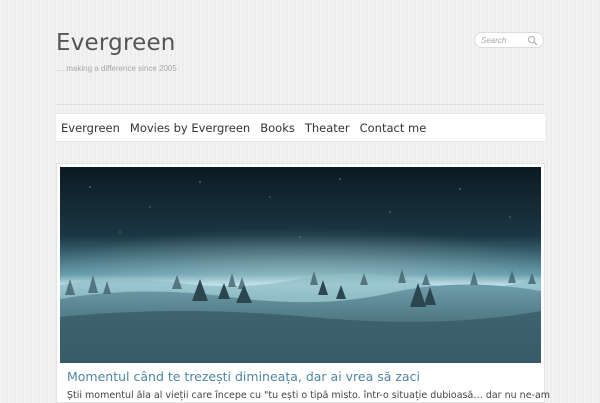 The width and height of the screenshot is (600, 403). I want to click on search-icon, so click(532, 40).